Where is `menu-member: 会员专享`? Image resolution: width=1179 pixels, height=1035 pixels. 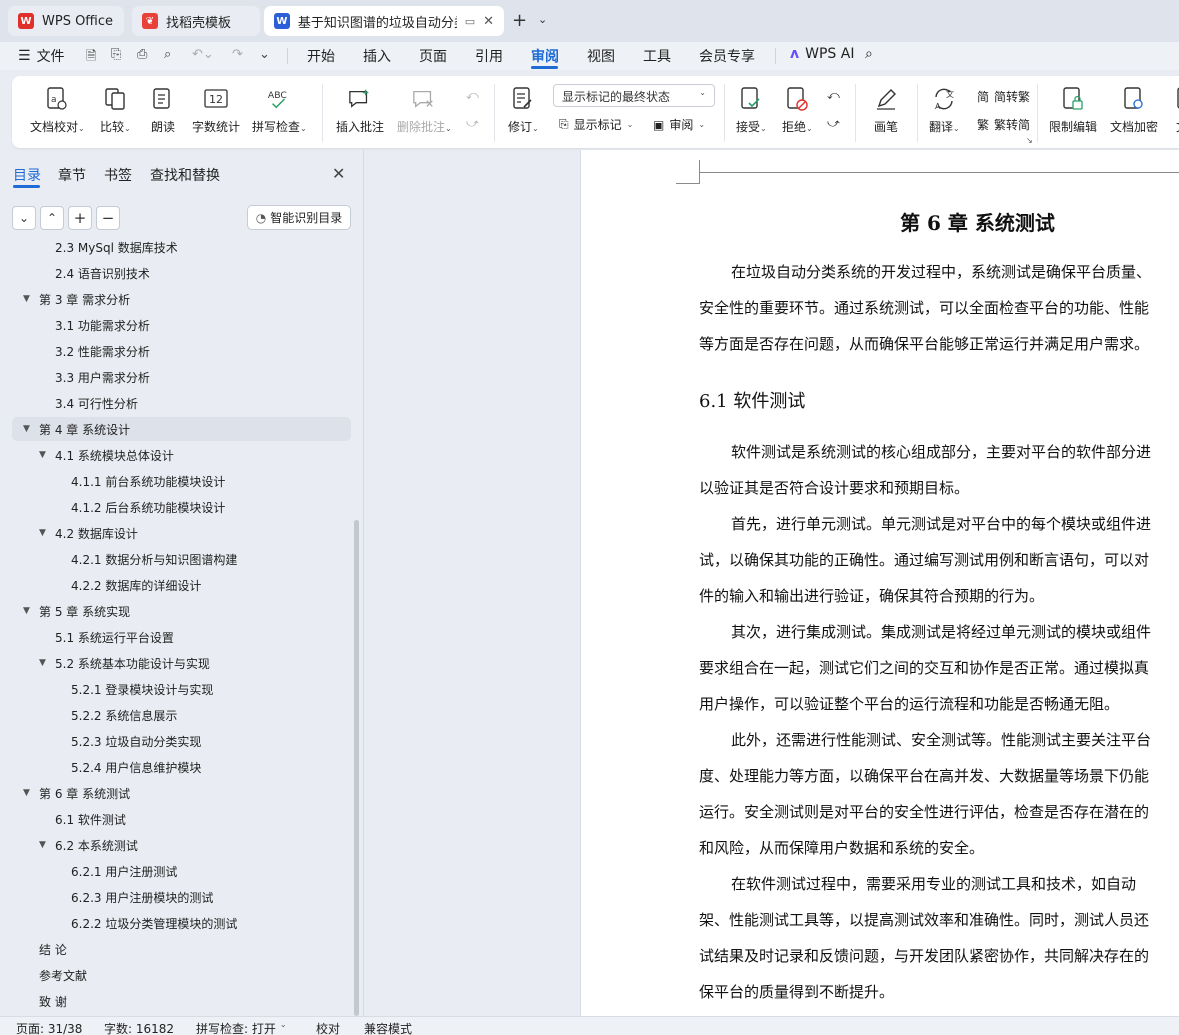
menu-member: 会员专享 is located at coordinates (727, 56).